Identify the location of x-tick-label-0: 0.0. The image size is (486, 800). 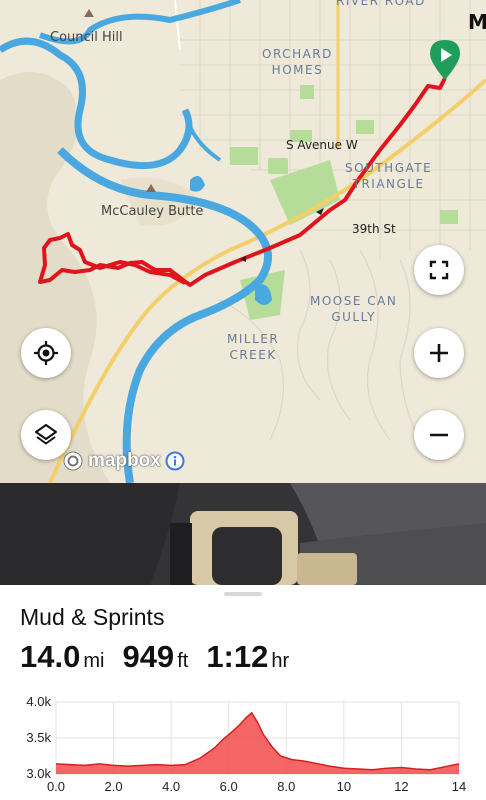
(56, 786).